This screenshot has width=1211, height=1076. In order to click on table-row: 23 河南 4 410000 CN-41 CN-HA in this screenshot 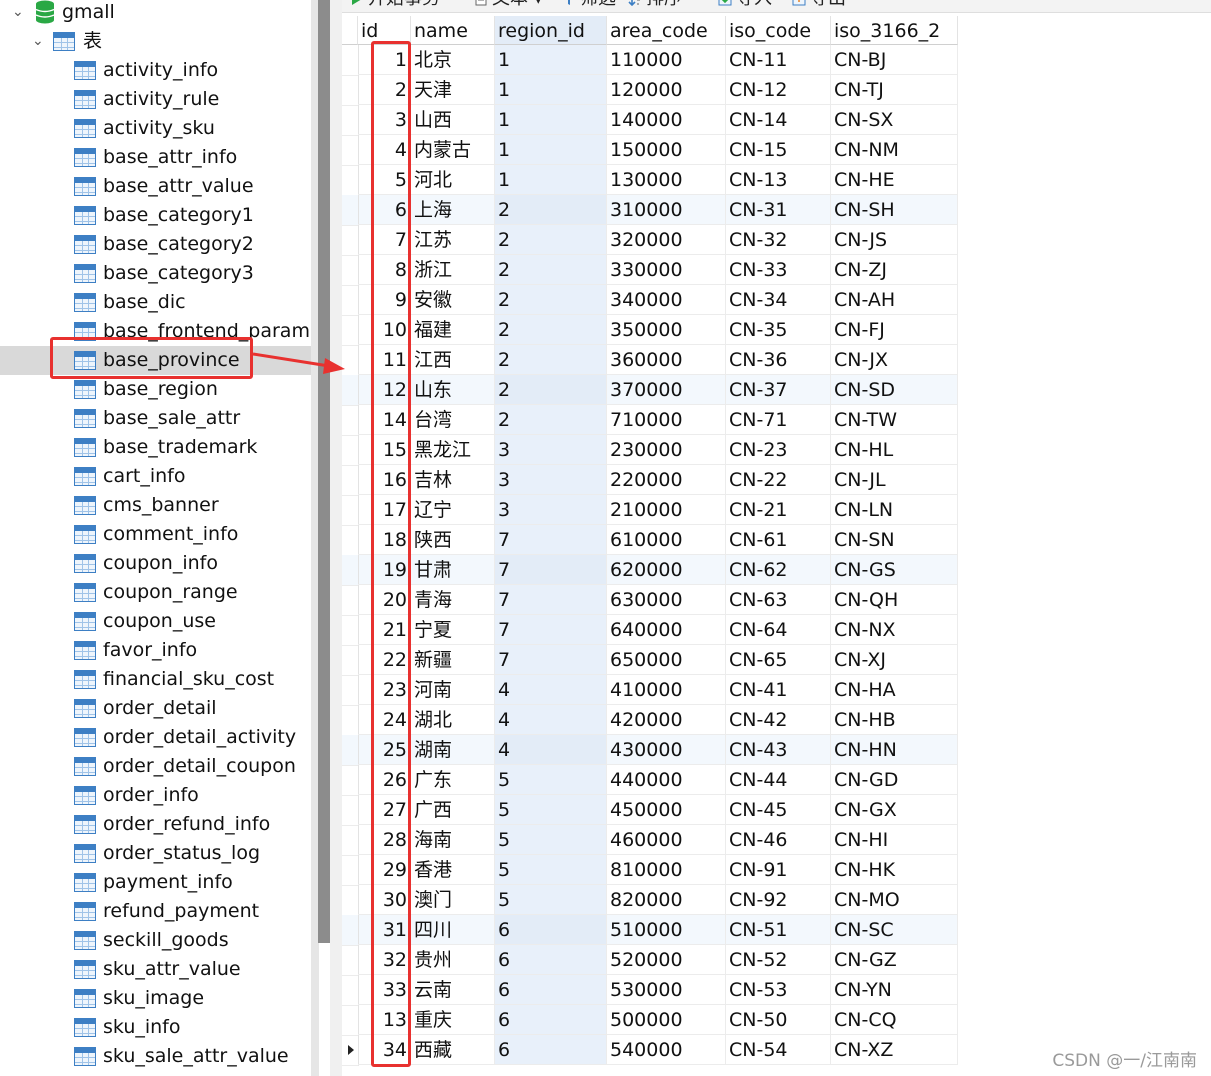, I will do `click(650, 690)`.